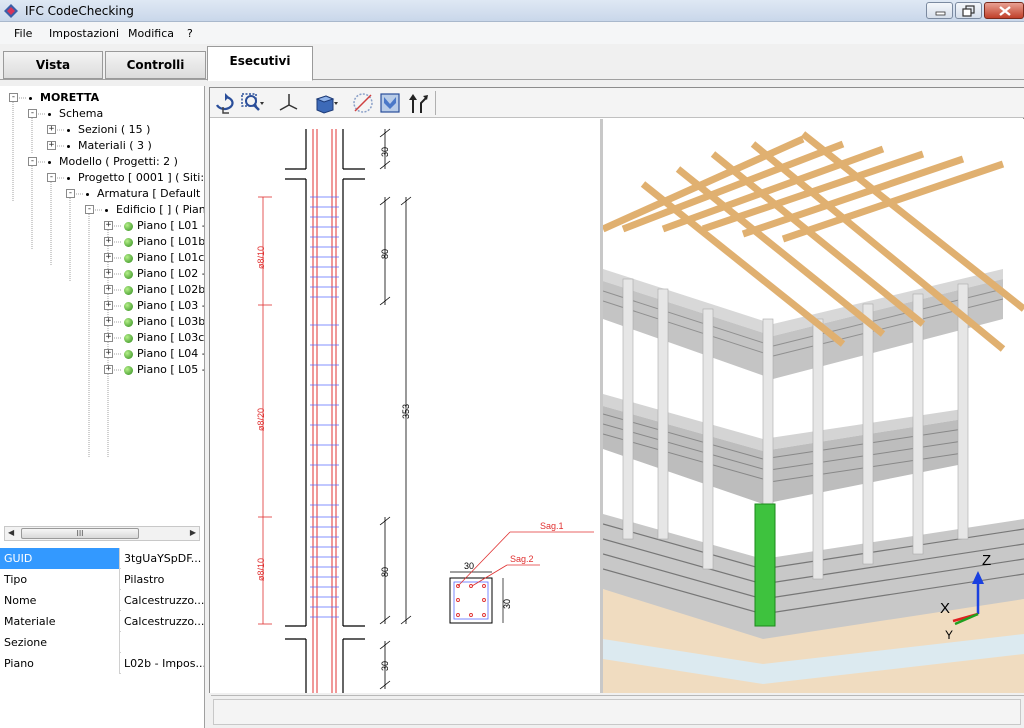 This screenshot has width=1024, height=728. What do you see at coordinates (113, 162) in the screenshot?
I see `tree-node: Modello ( Progetti: 2 )` at bounding box center [113, 162].